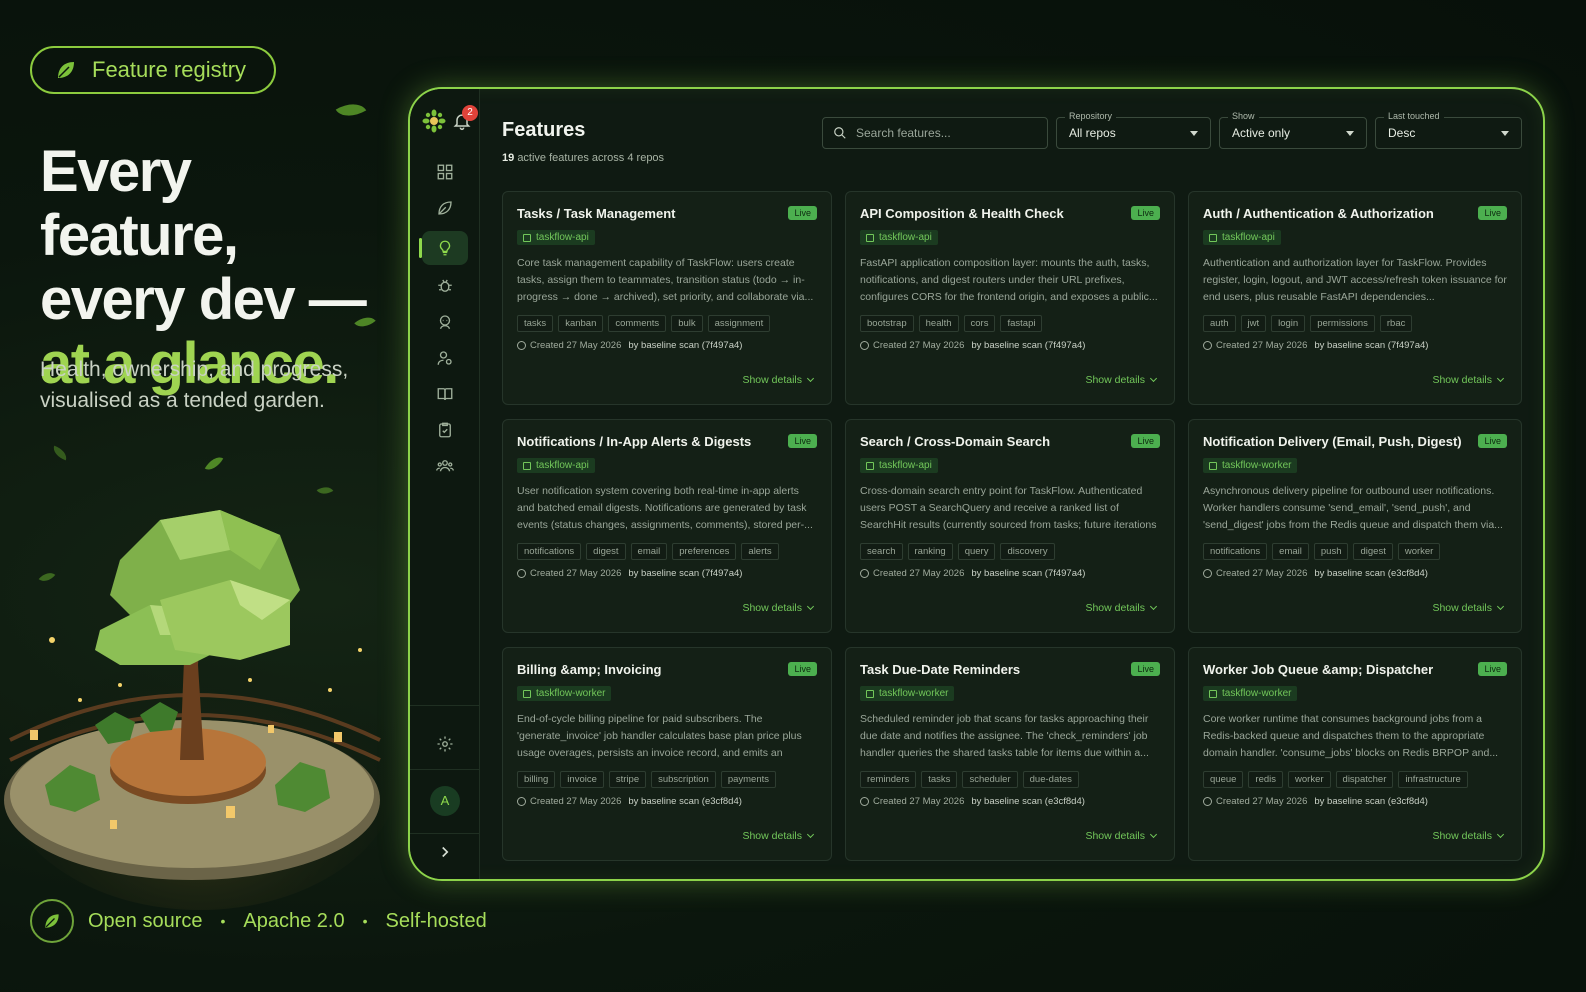 The width and height of the screenshot is (1586, 992). I want to click on app-logo-icon, so click(434, 121).